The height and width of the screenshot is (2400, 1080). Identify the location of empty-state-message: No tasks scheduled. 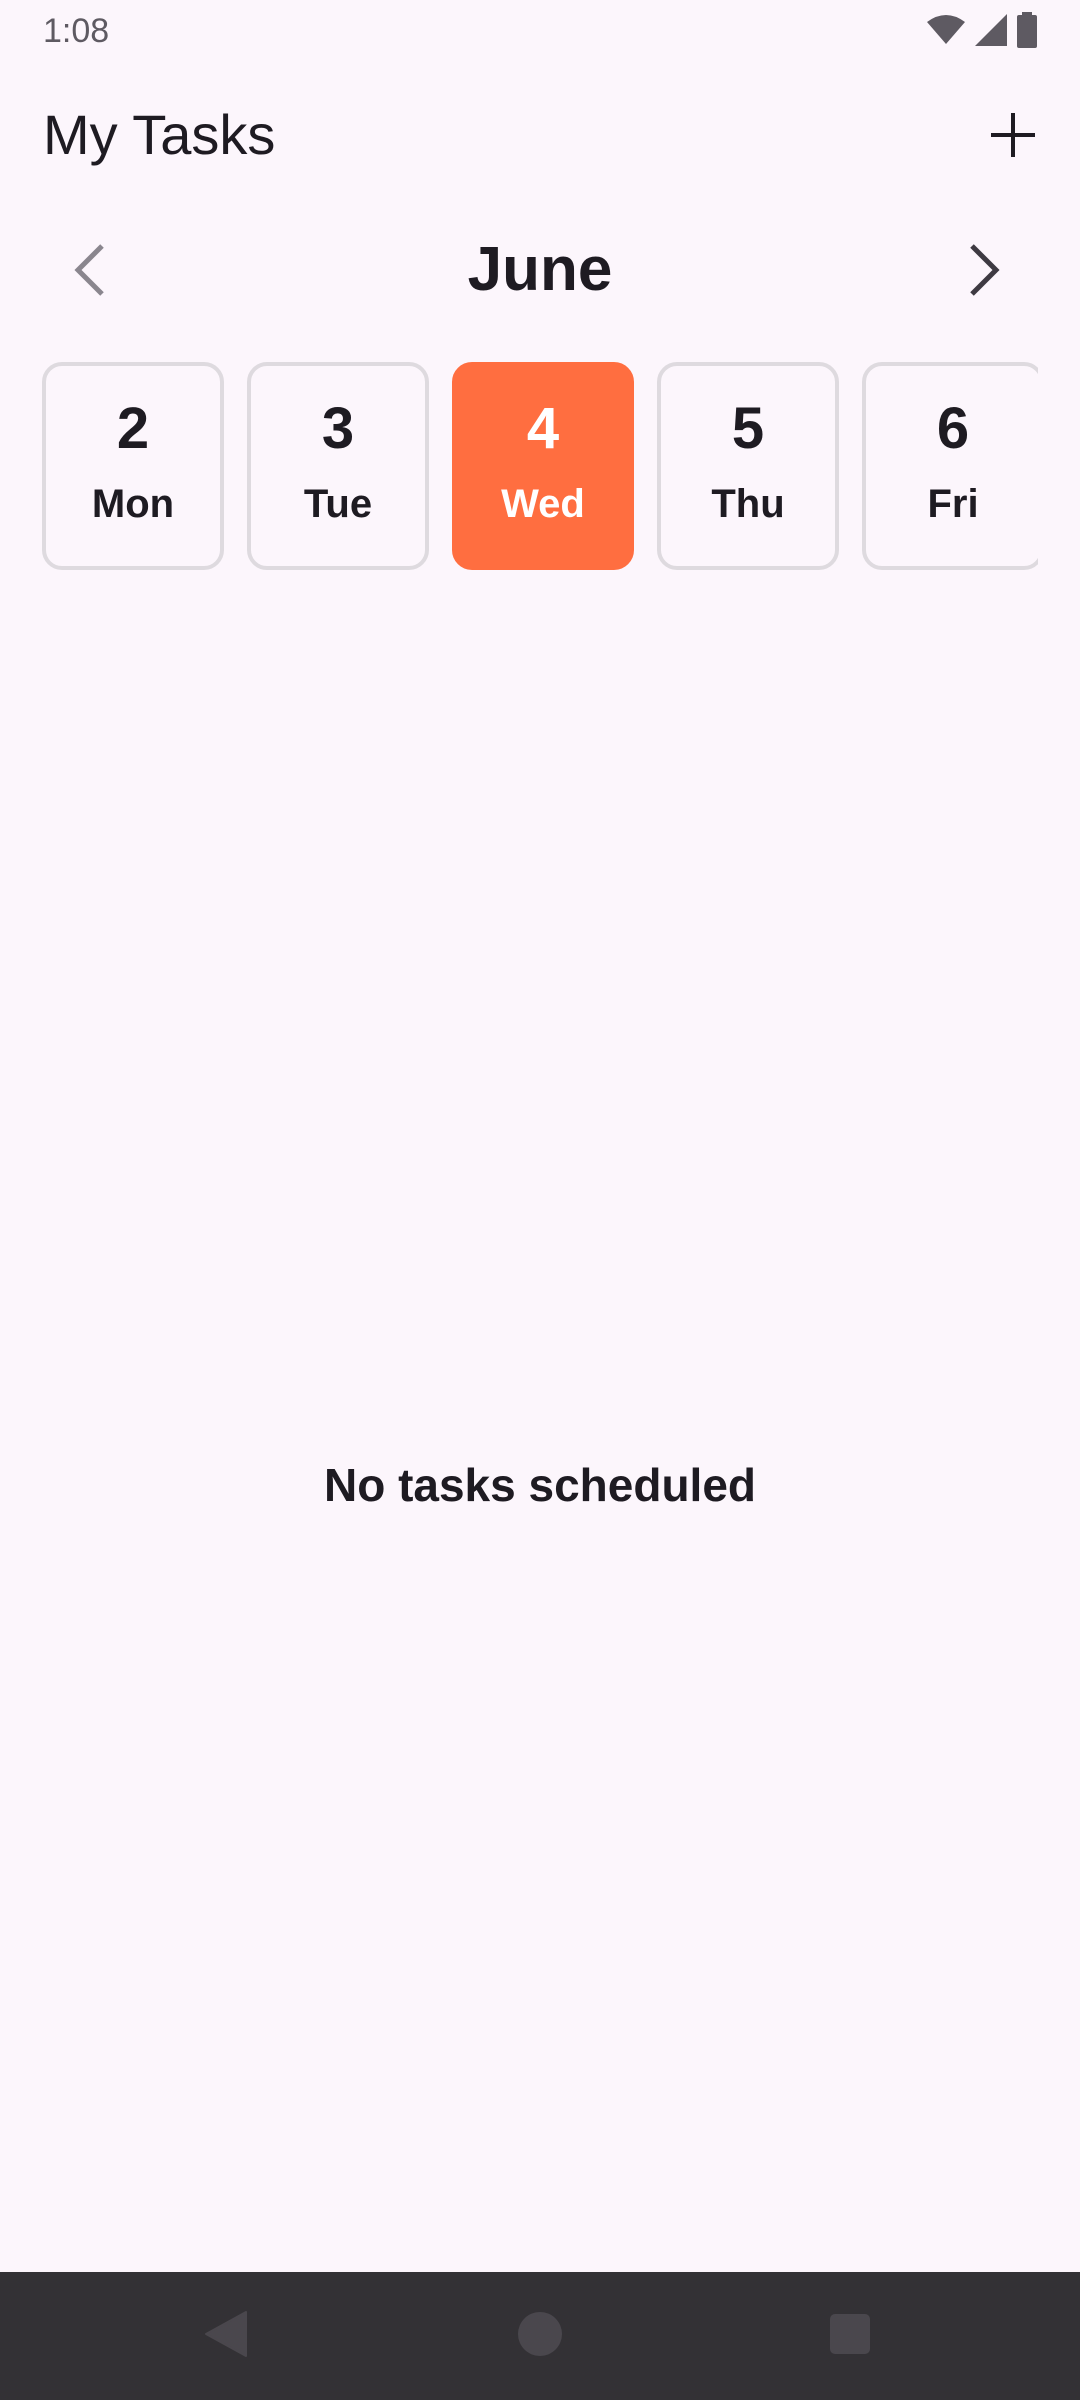
(540, 1485).